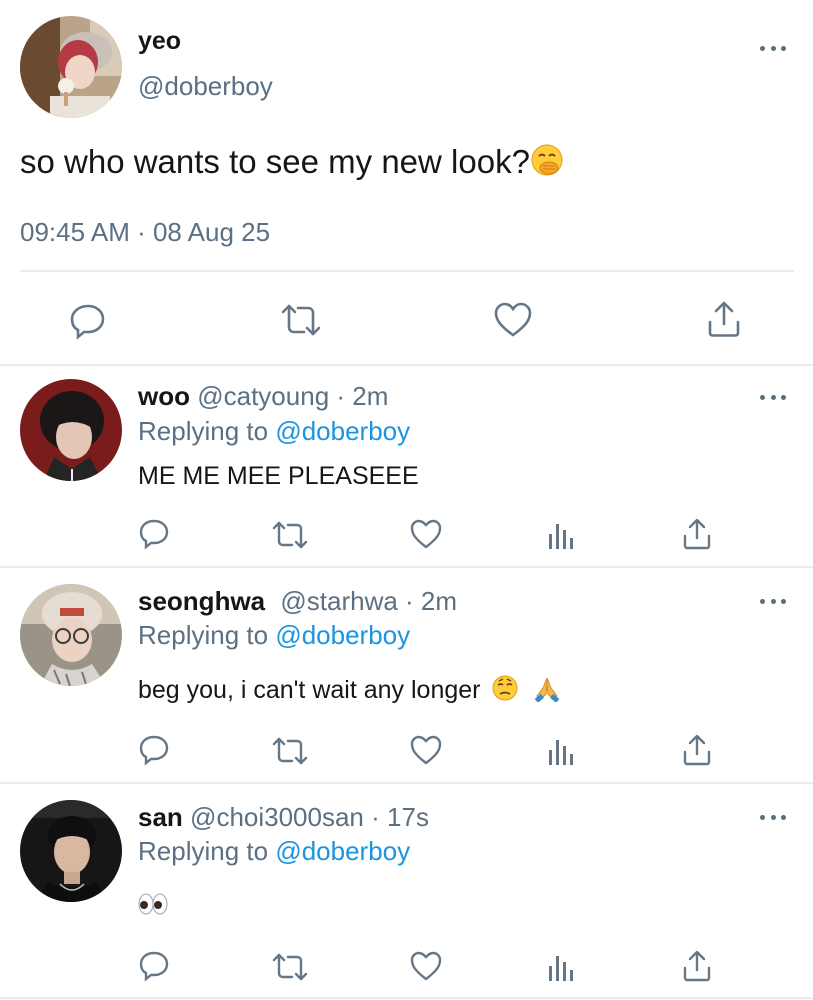 This screenshot has height=1000, width=813. I want to click on avatar-san, so click(71, 851).